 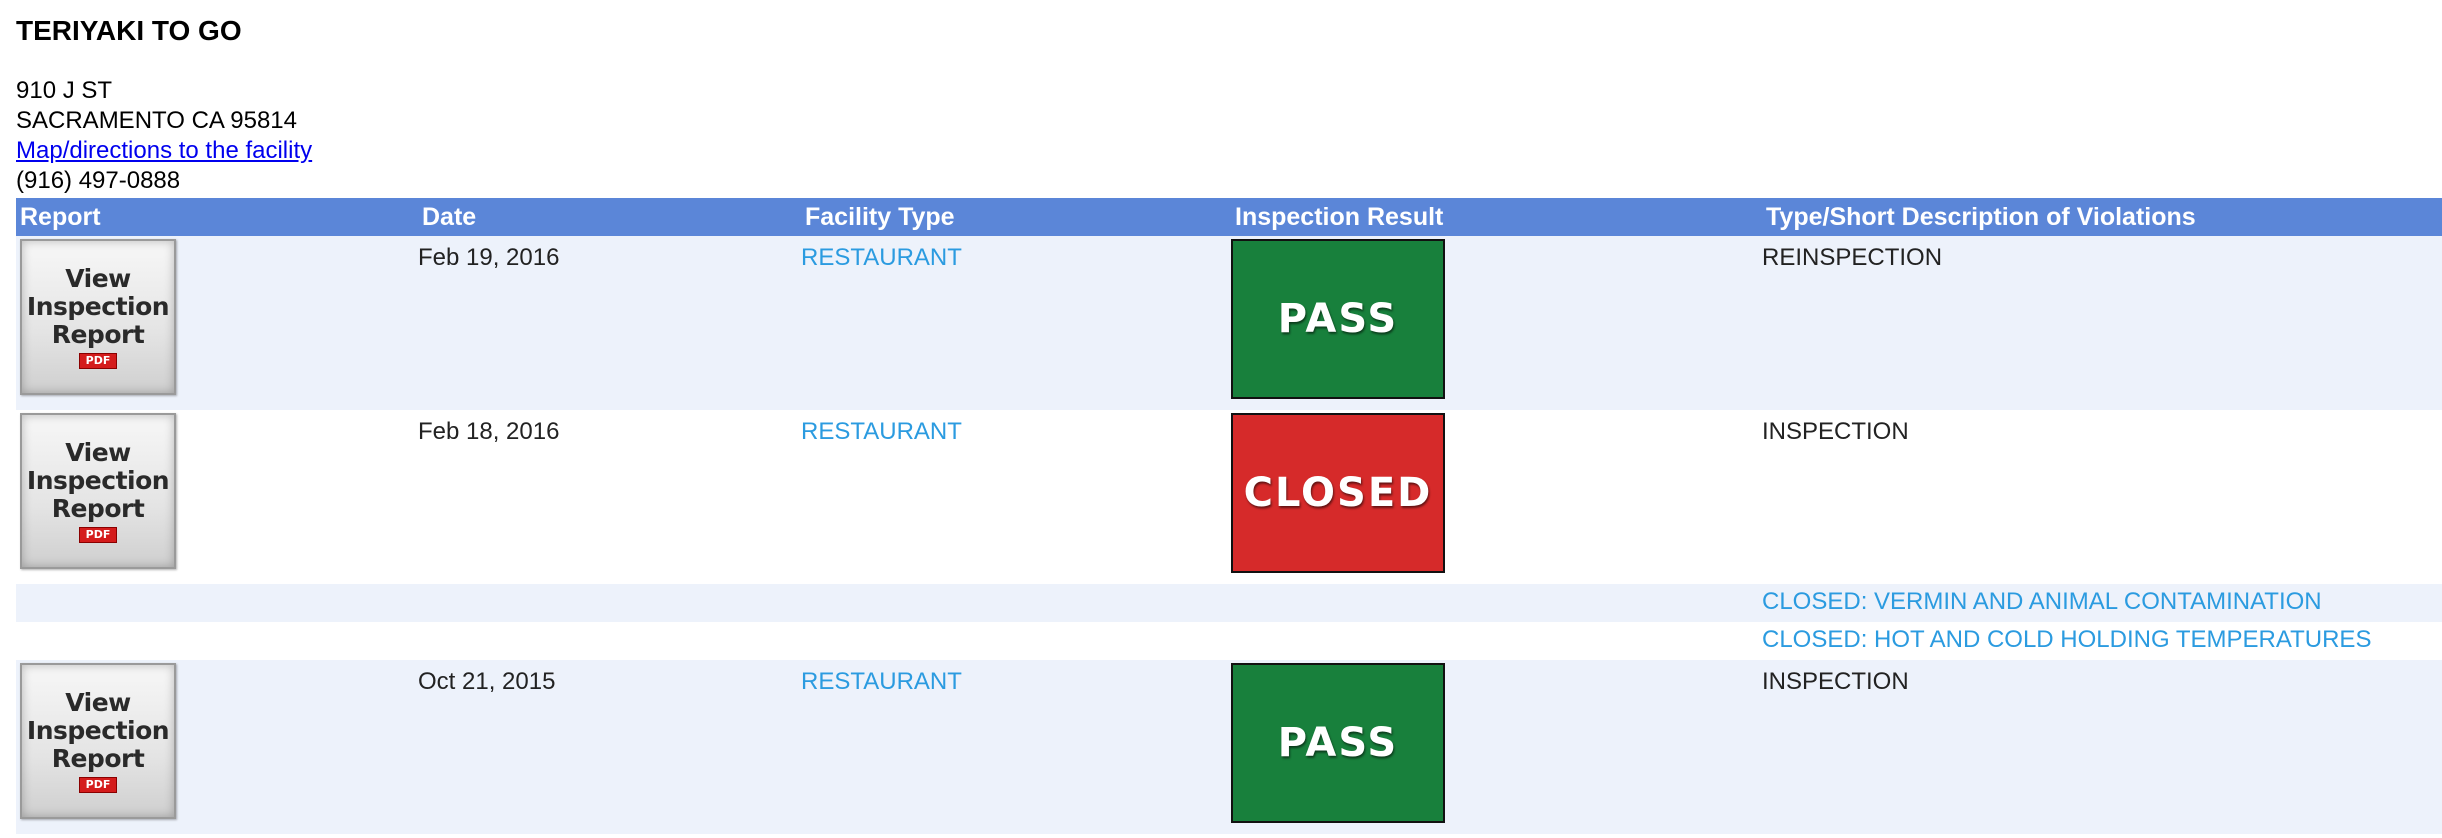 What do you see at coordinates (609, 323) in the screenshot?
I see `date-cell: Feb 19, 2016` at bounding box center [609, 323].